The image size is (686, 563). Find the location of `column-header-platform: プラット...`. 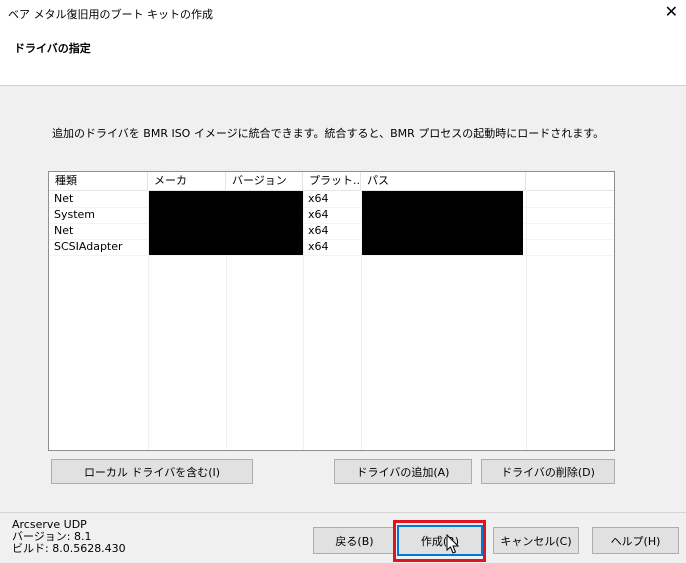

column-header-platform: プラット... is located at coordinates (332, 181).